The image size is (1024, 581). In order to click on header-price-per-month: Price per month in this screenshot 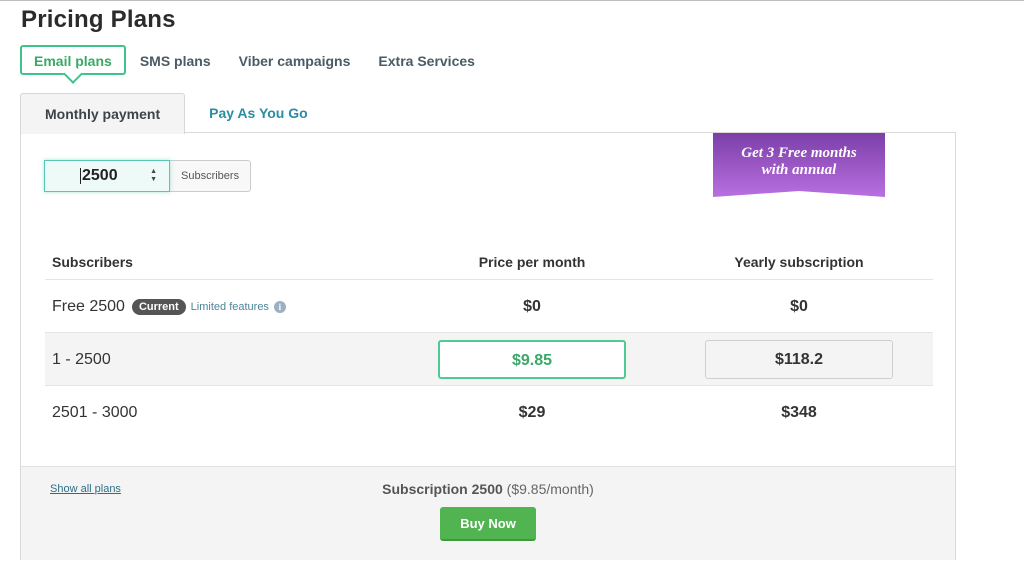, I will do `click(532, 262)`.